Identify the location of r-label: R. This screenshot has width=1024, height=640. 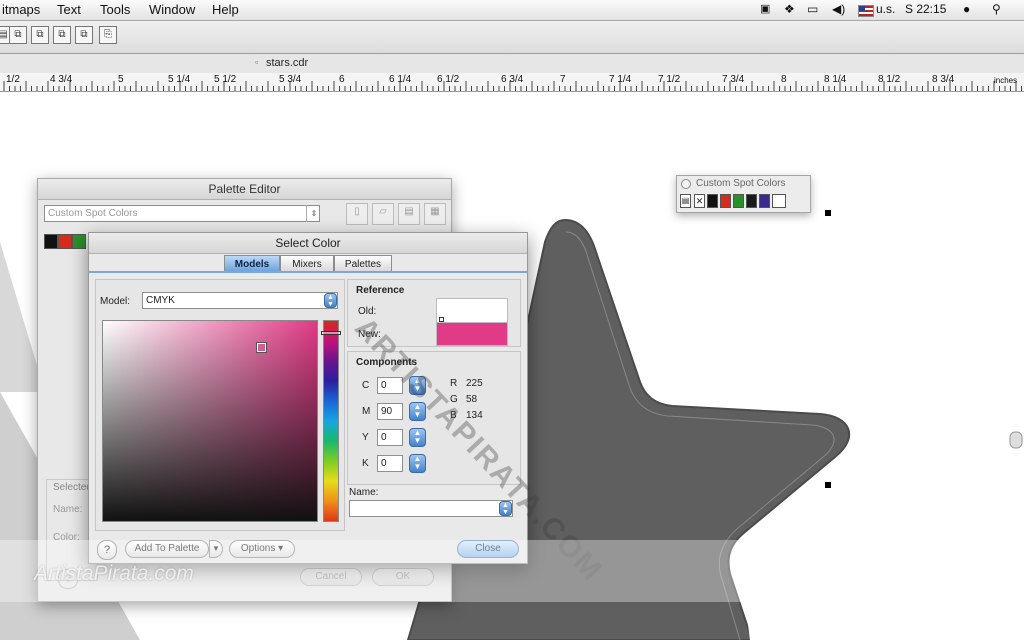
(454, 383).